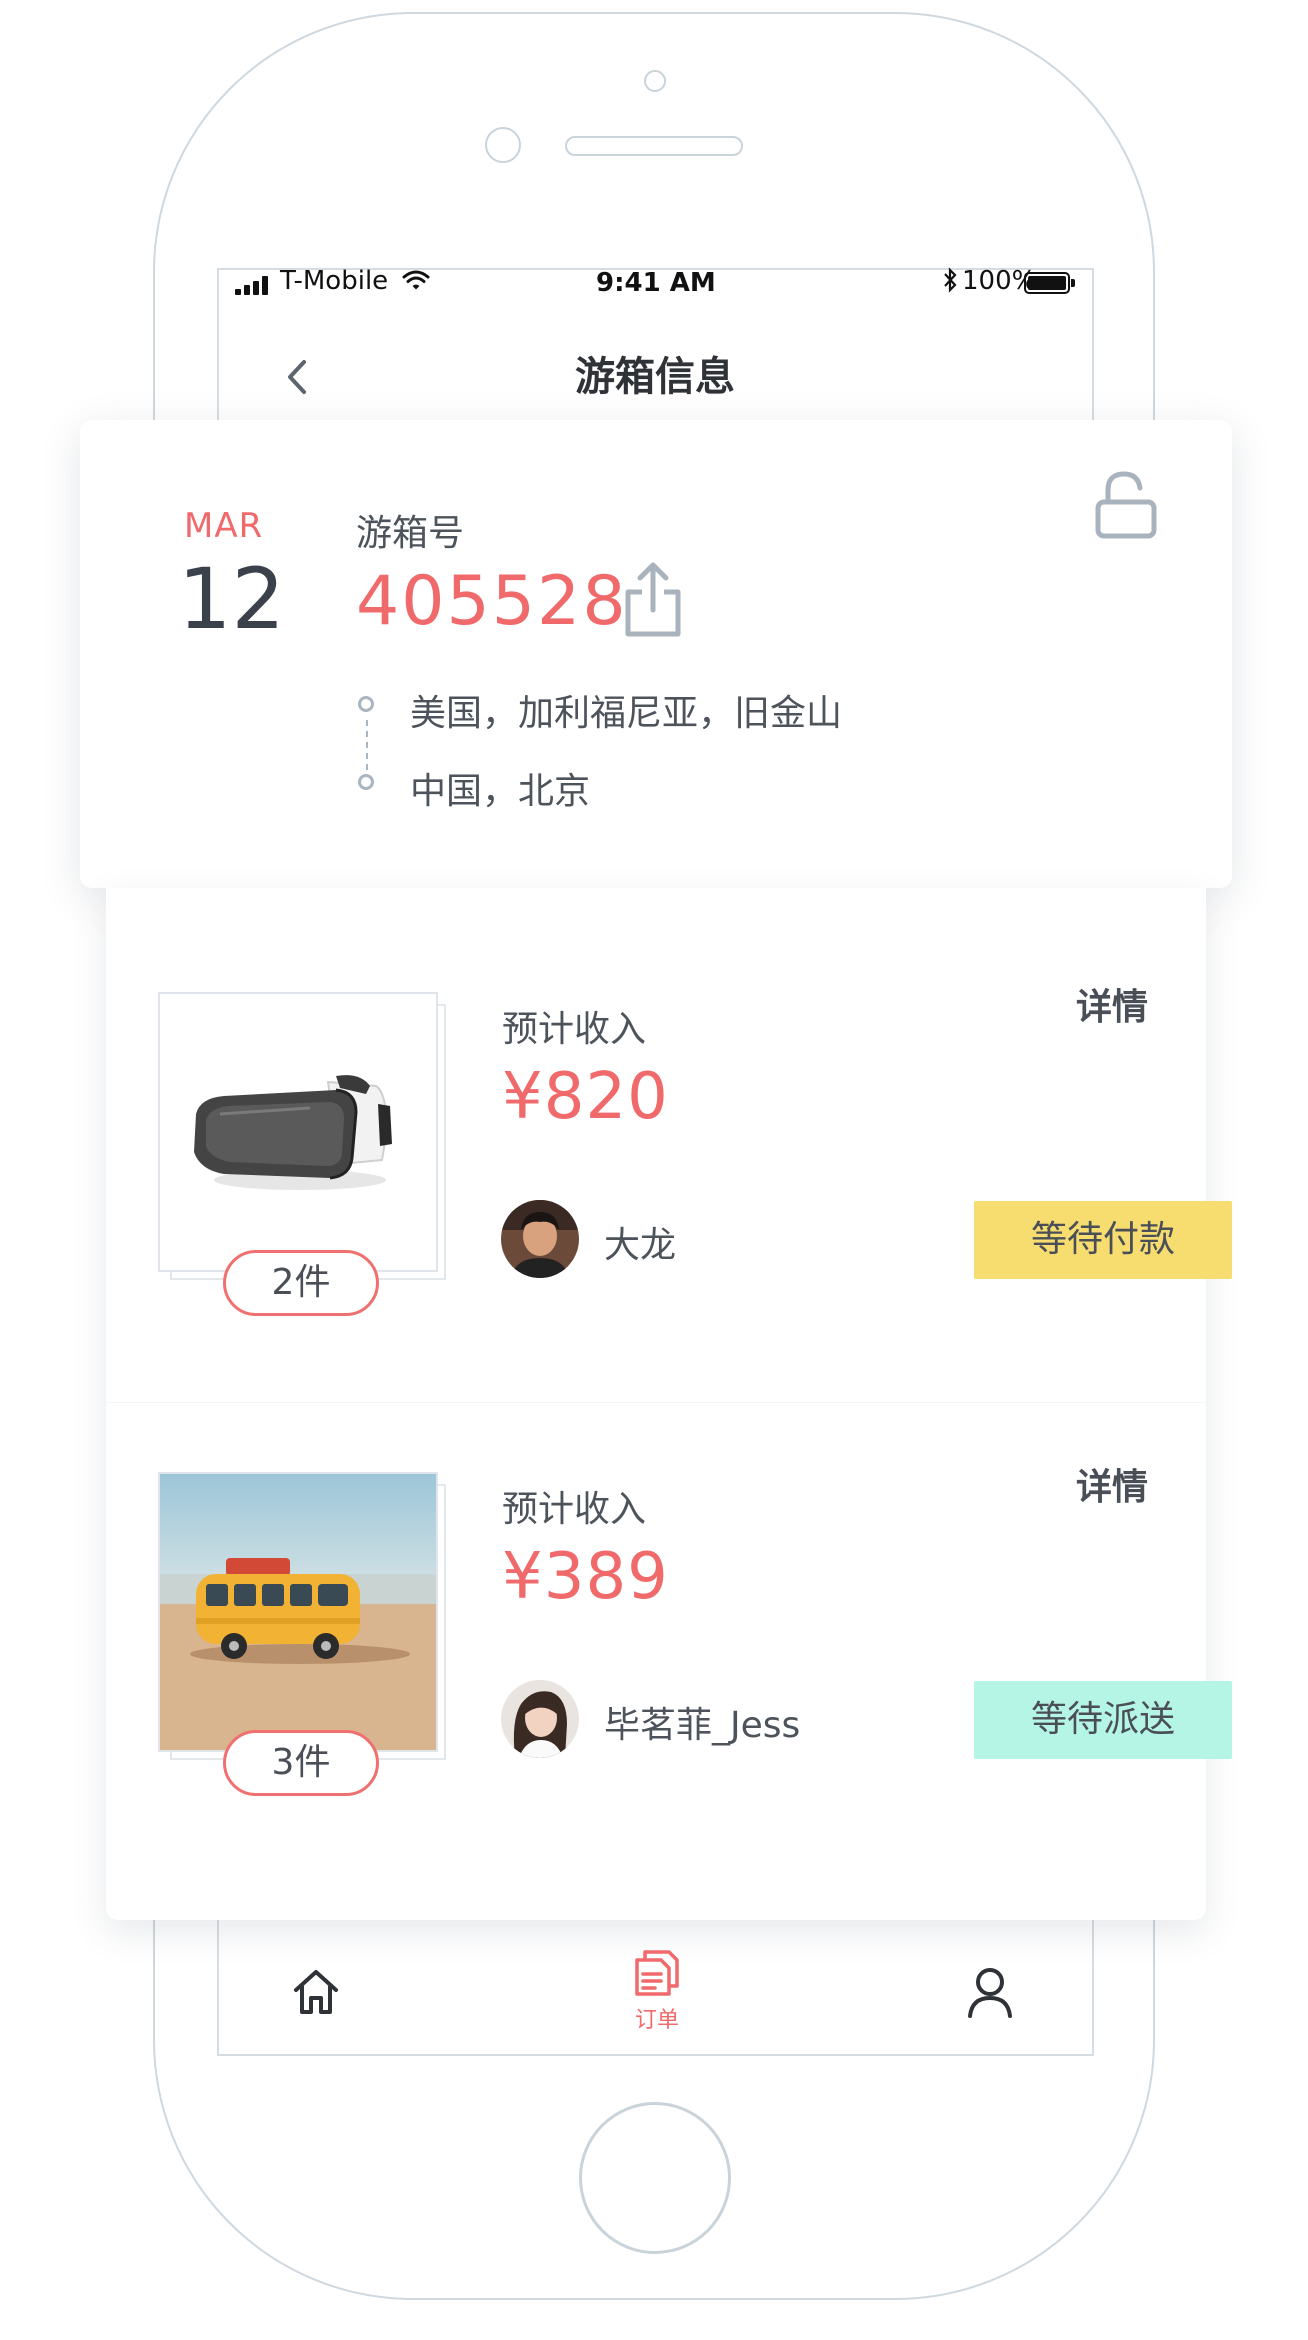  What do you see at coordinates (255, 285) in the screenshot?
I see `signal-icon` at bounding box center [255, 285].